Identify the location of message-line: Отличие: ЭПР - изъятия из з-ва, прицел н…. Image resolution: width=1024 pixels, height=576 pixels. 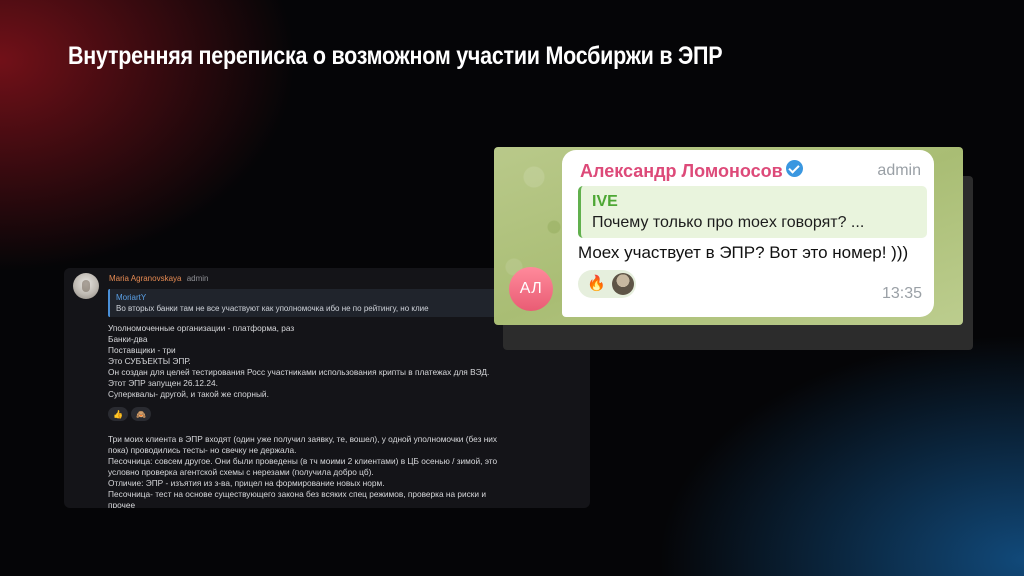
(246, 483).